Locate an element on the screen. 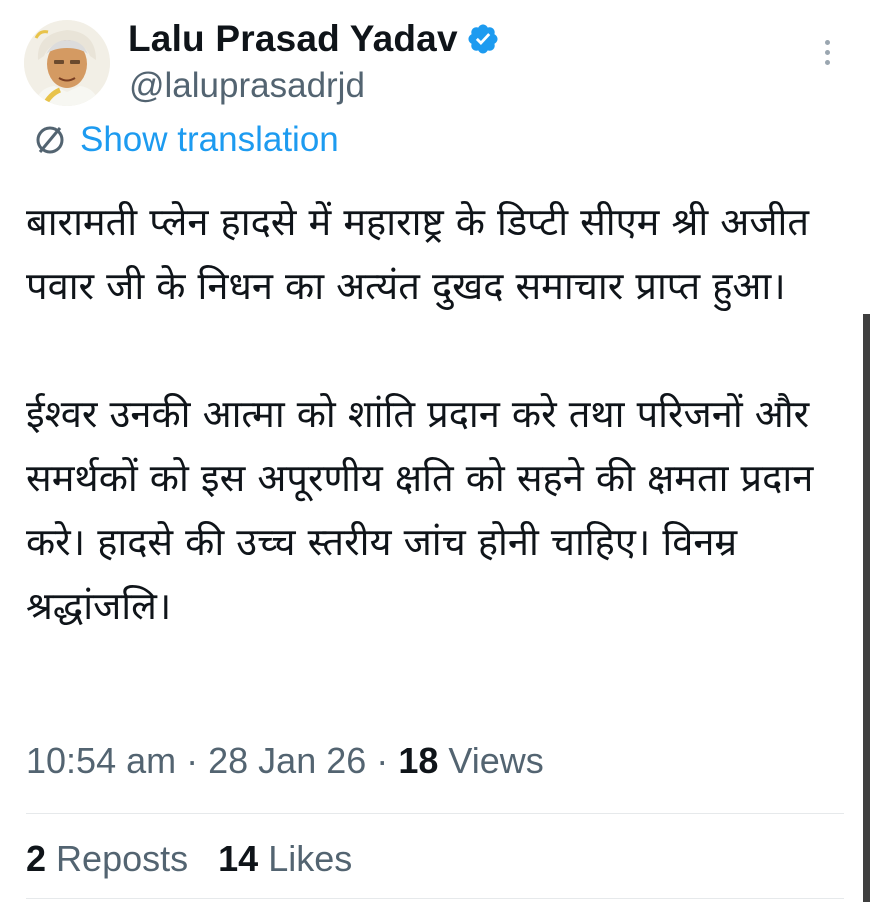 Image resolution: width=870 pixels, height=902 pixels. reposts-count: 2 is located at coordinates (36, 858).